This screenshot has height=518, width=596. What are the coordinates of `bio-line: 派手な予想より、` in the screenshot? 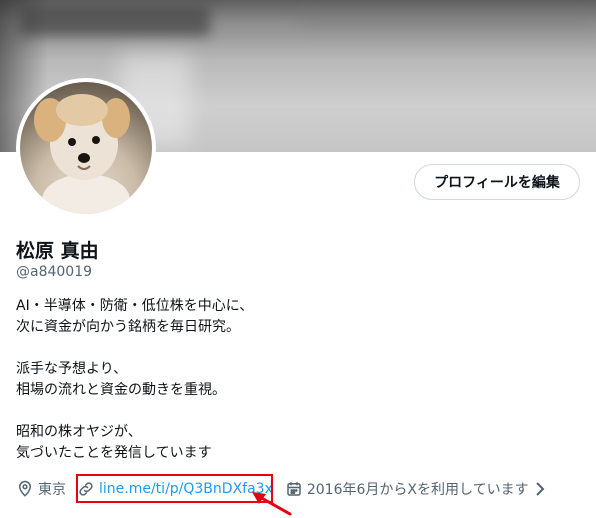 It's located at (72, 369).